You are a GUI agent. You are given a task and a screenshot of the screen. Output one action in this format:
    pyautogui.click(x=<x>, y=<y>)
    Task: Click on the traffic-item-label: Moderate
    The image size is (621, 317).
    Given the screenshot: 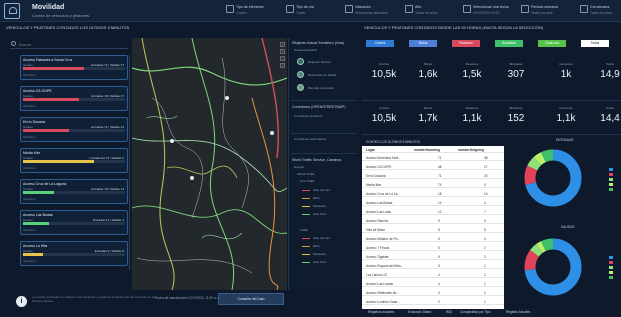 What is the action you would take?
    pyautogui.click(x=319, y=206)
    